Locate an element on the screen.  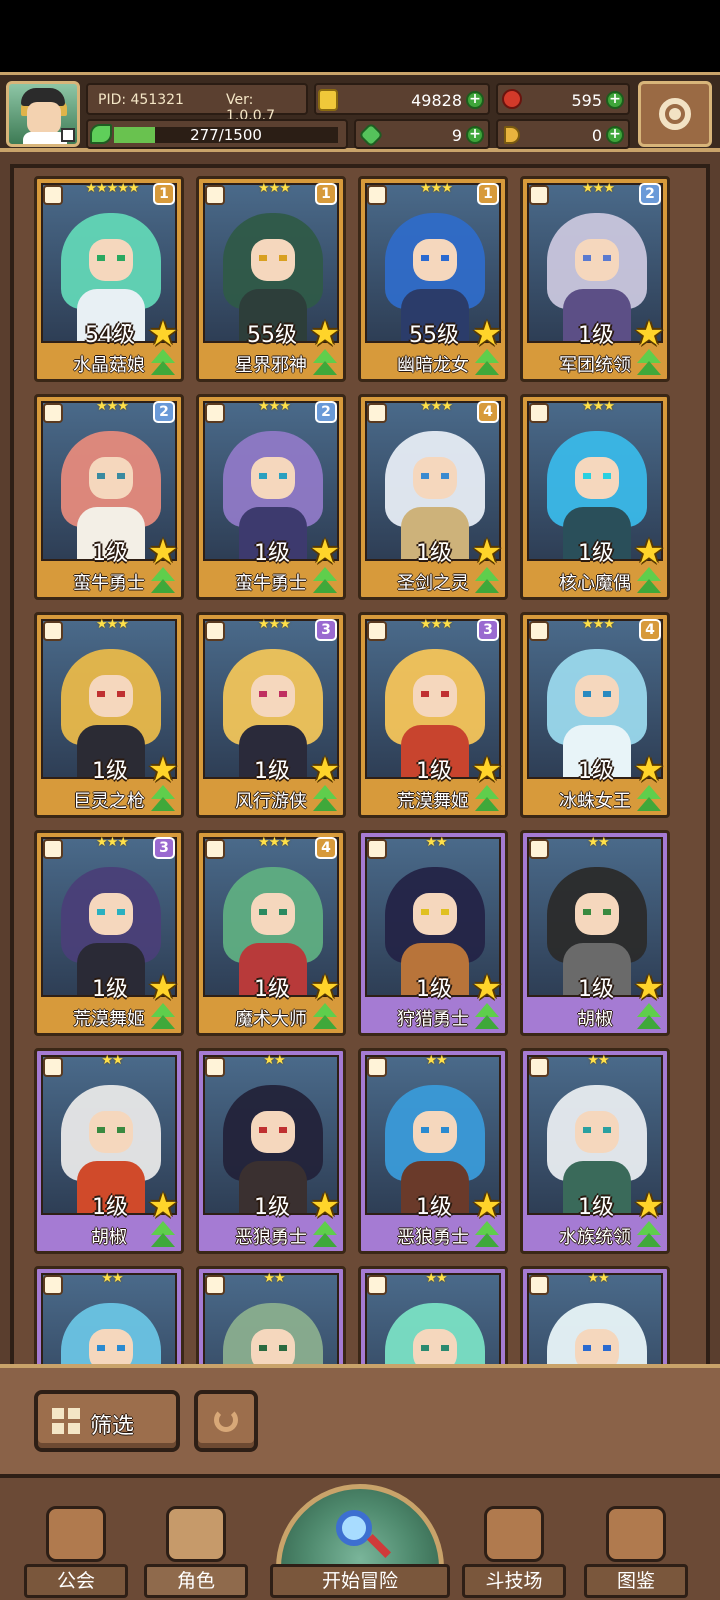
exp-leaf-icon is located at coordinates (101, 134).